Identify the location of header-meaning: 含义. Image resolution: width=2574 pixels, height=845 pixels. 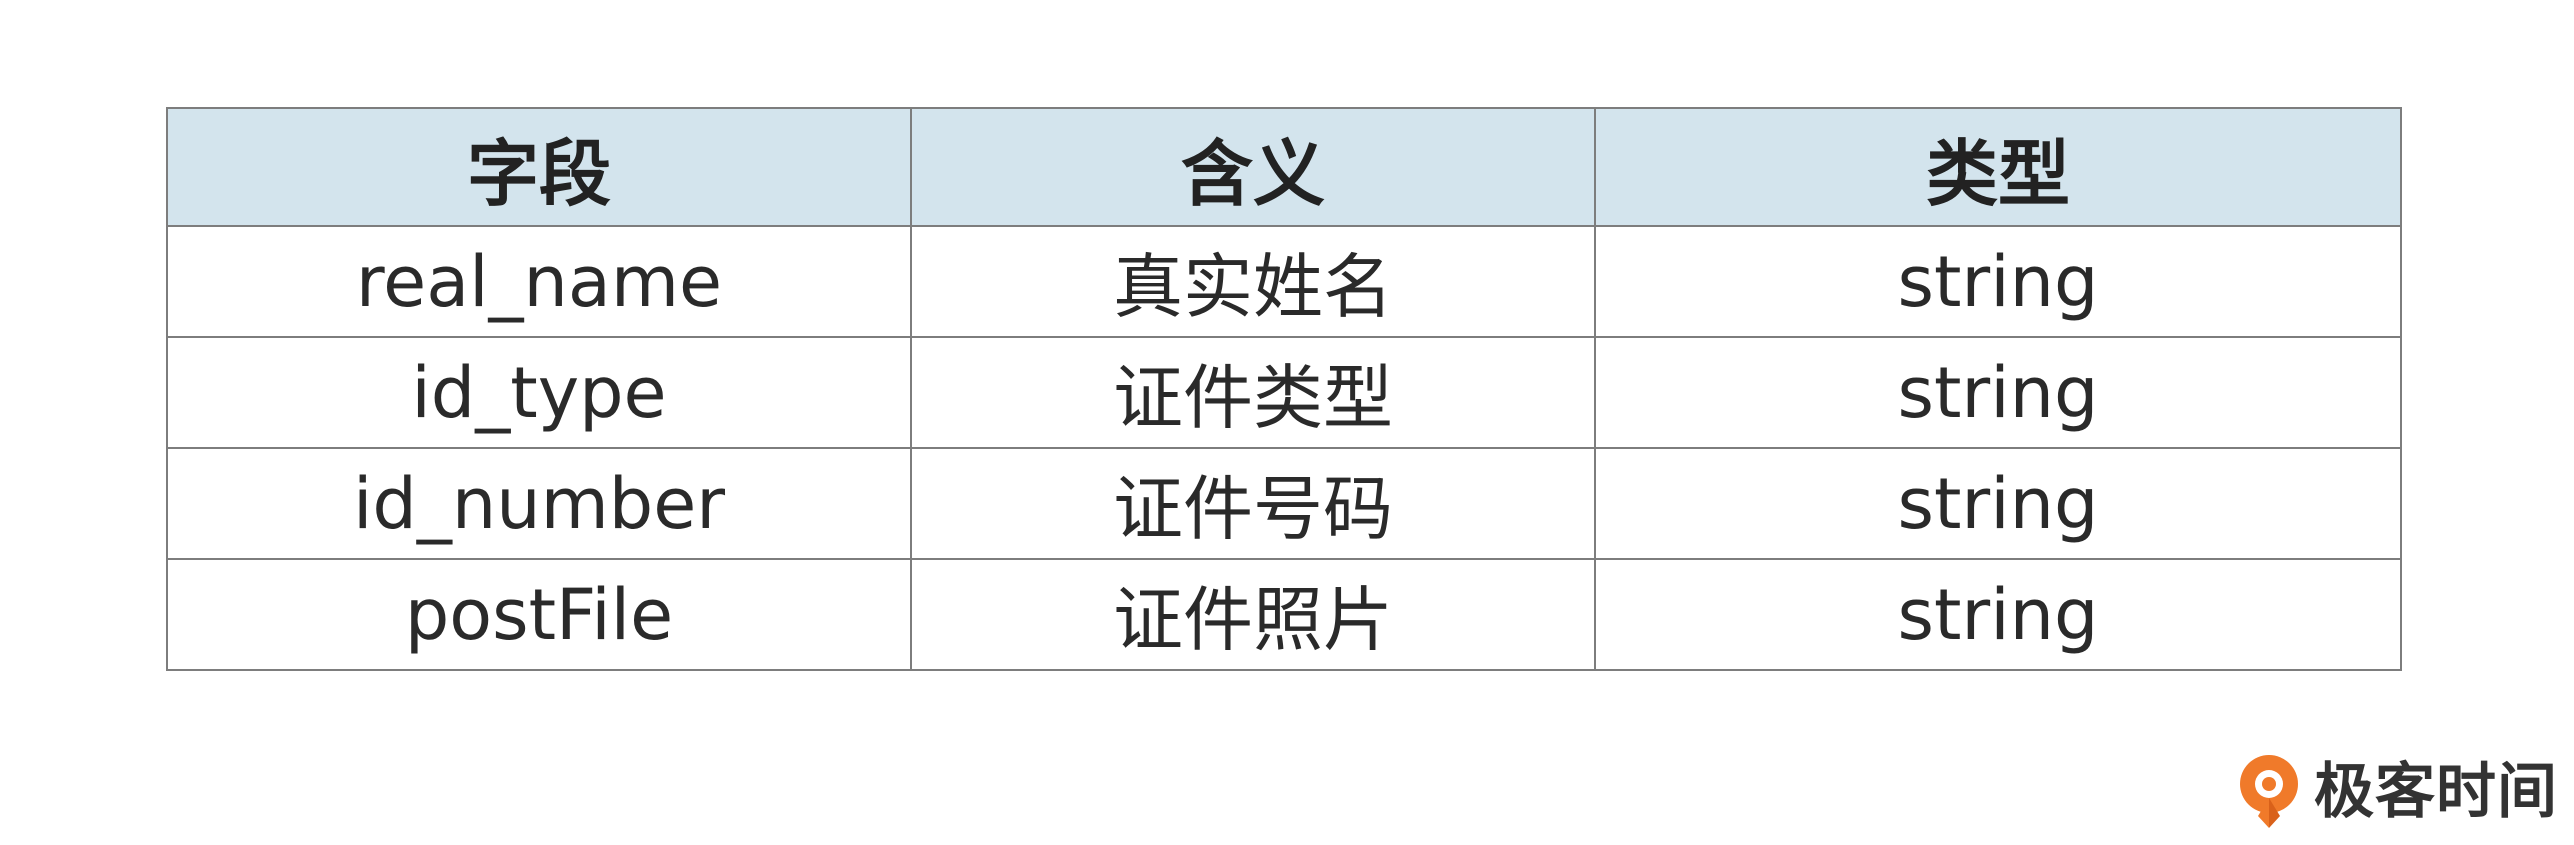
(1253, 167).